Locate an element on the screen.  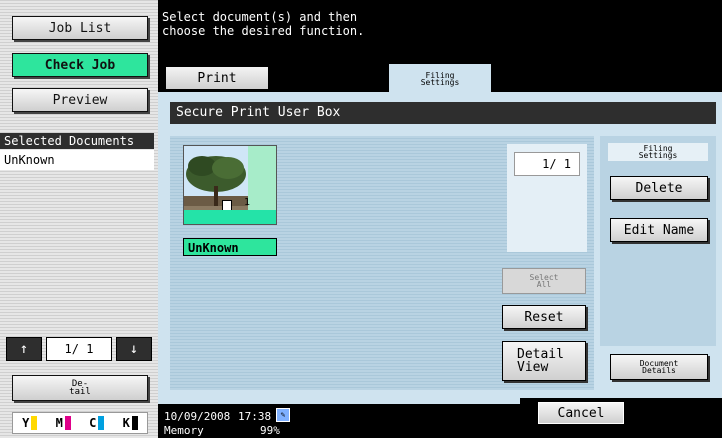
pager-value: 1/ 1 is located at coordinates (79, 349).